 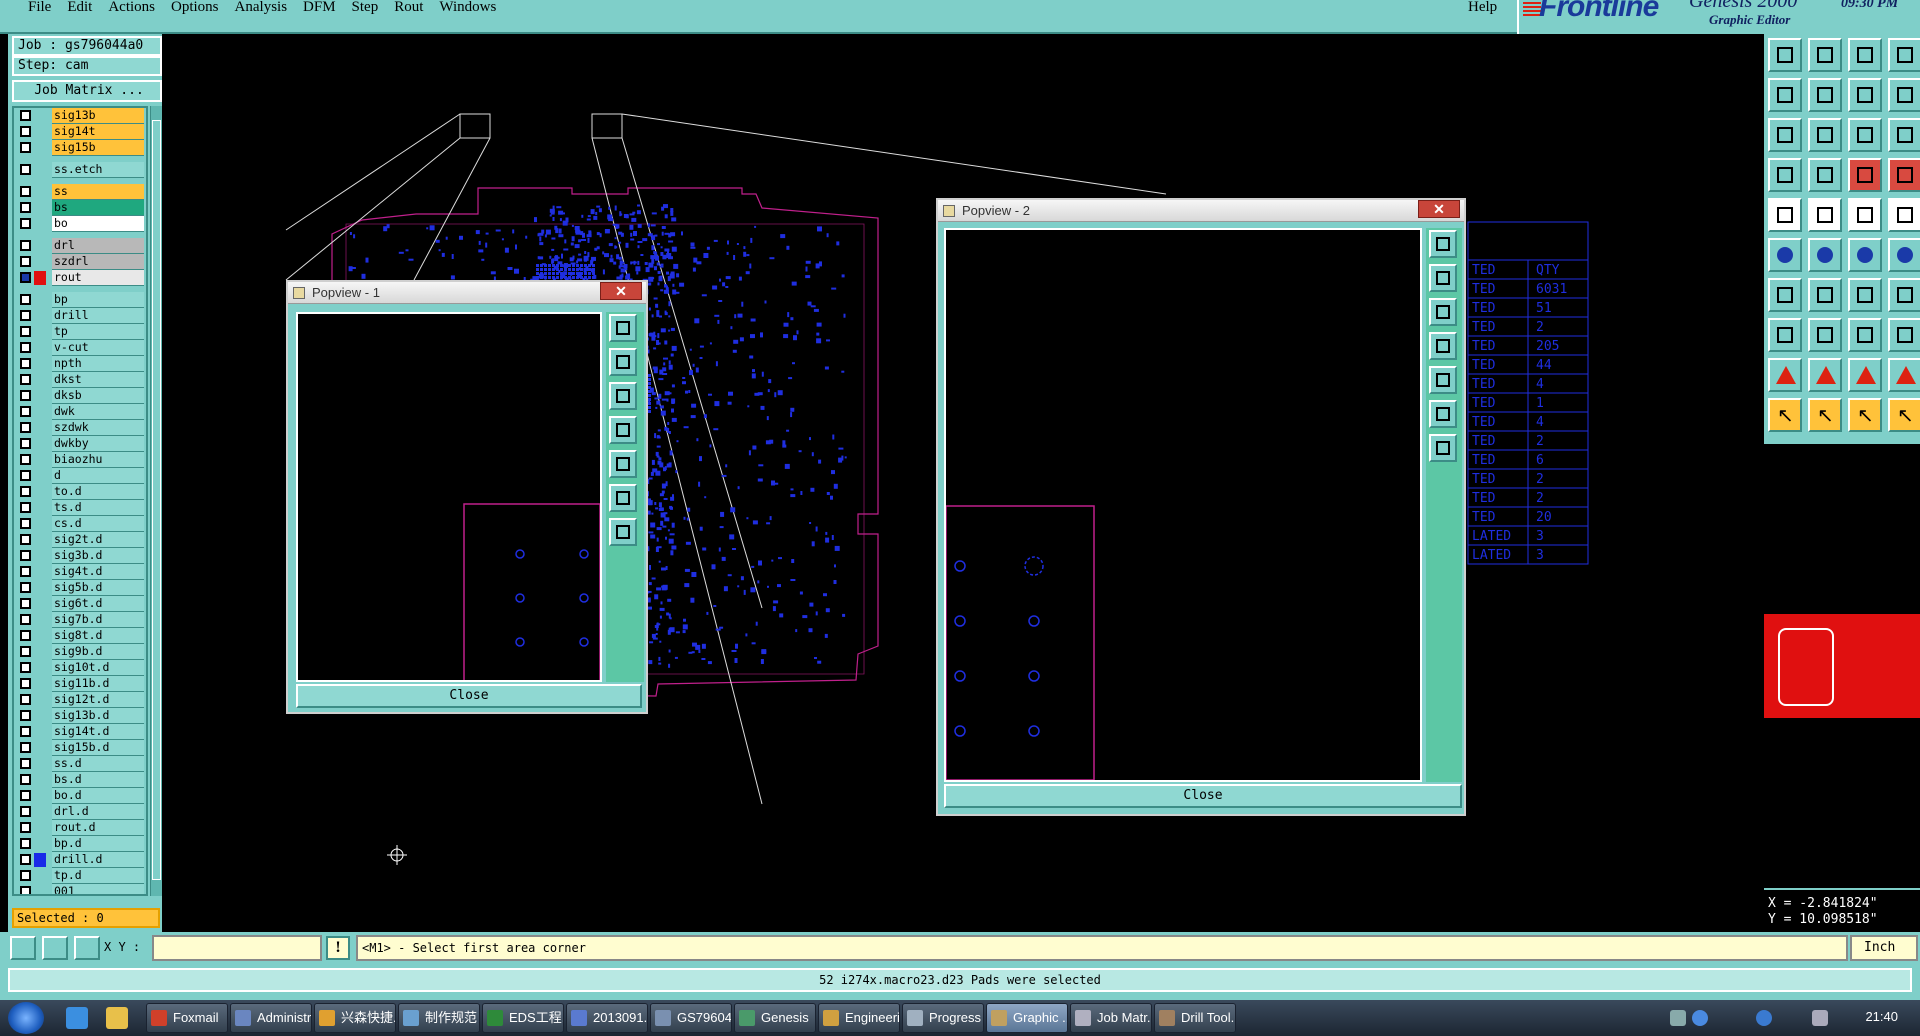 What do you see at coordinates (1820, 1018) in the screenshot?
I see `tray-volume-icon` at bounding box center [1820, 1018].